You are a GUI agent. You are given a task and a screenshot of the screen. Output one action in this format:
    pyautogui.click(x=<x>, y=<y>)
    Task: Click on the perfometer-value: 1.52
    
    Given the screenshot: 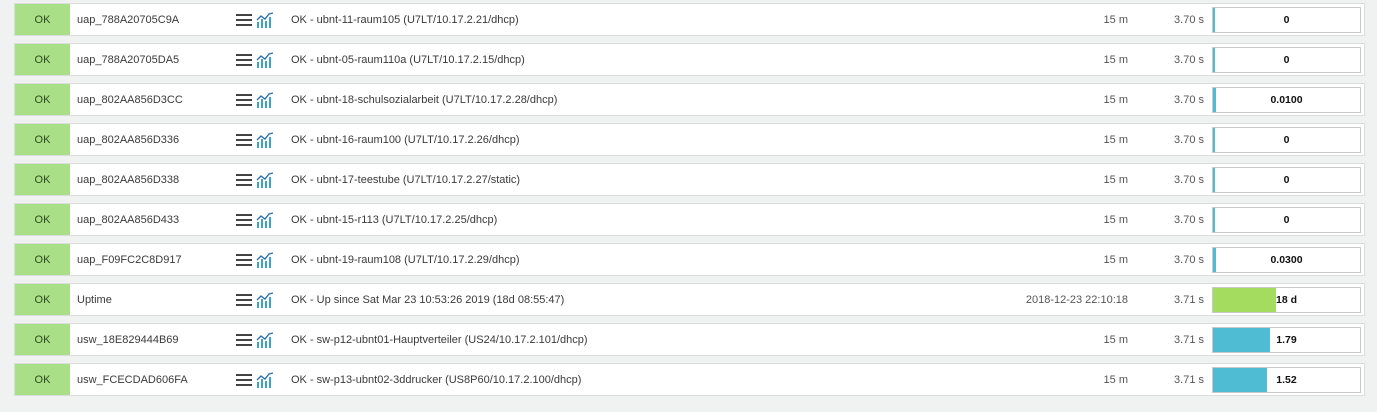 What is the action you would take?
    pyautogui.click(x=1286, y=380)
    